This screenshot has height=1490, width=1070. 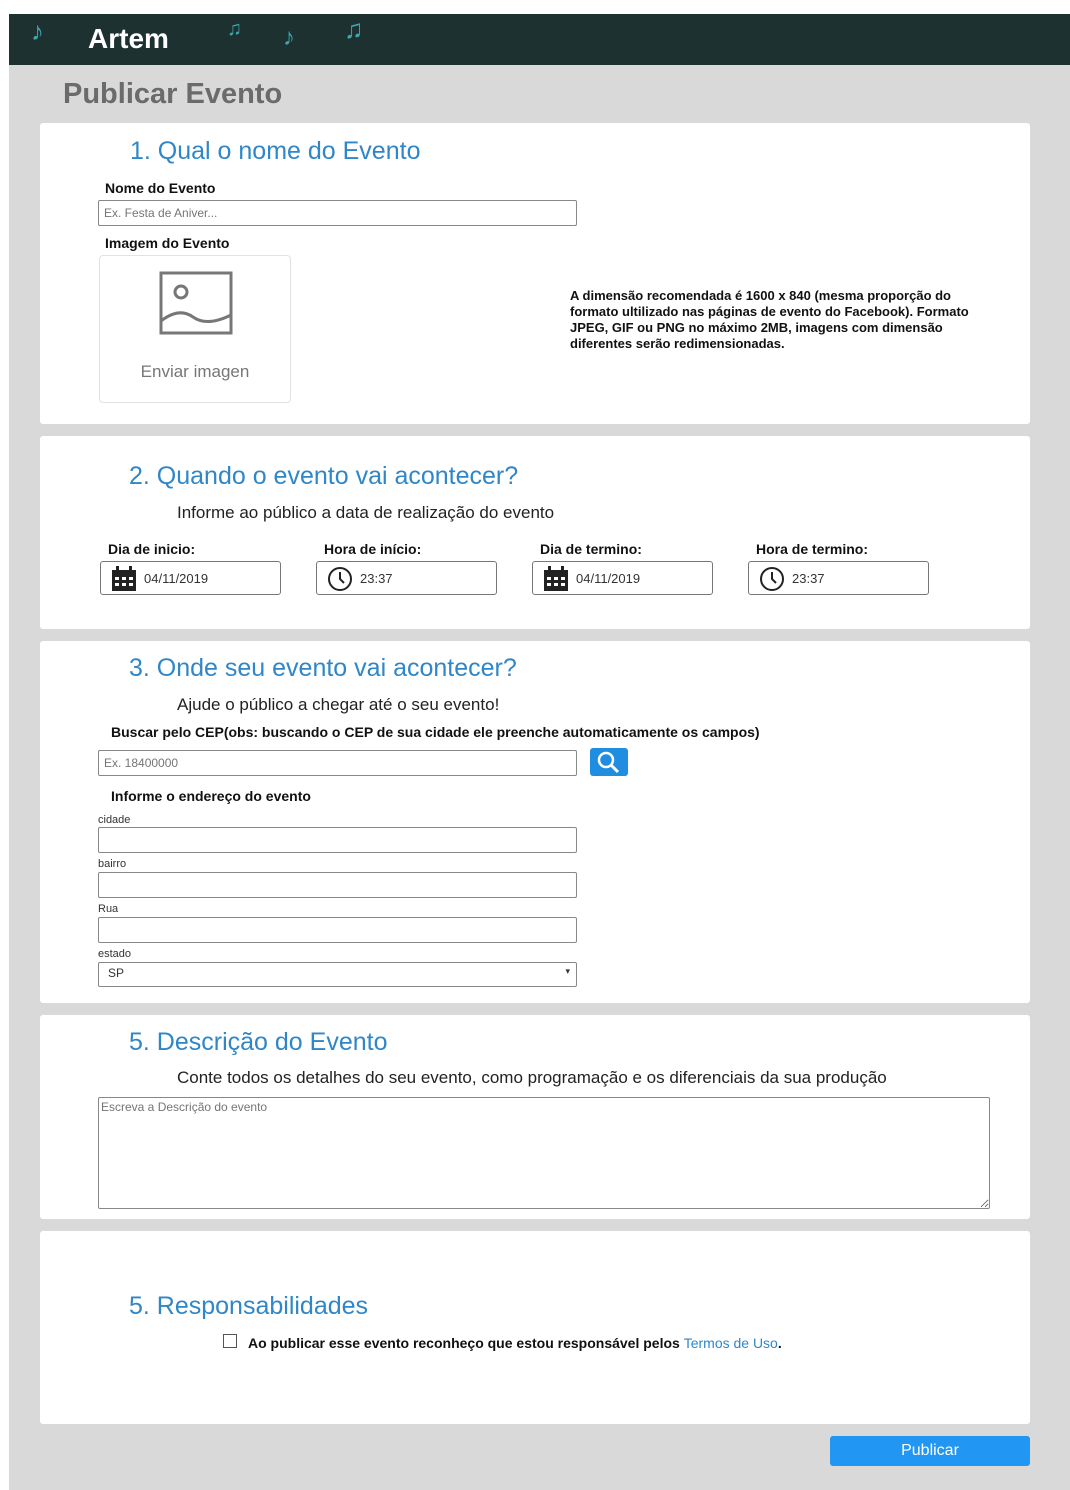 What do you see at coordinates (249, 1306) in the screenshot?
I see `section-title: 5. Responsabilidades` at bounding box center [249, 1306].